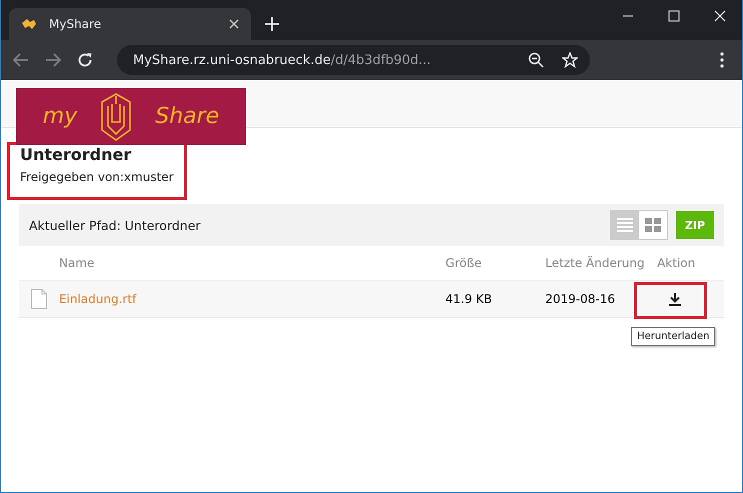 The height and width of the screenshot is (493, 743). What do you see at coordinates (570, 60) in the screenshot?
I see `star-icon` at bounding box center [570, 60].